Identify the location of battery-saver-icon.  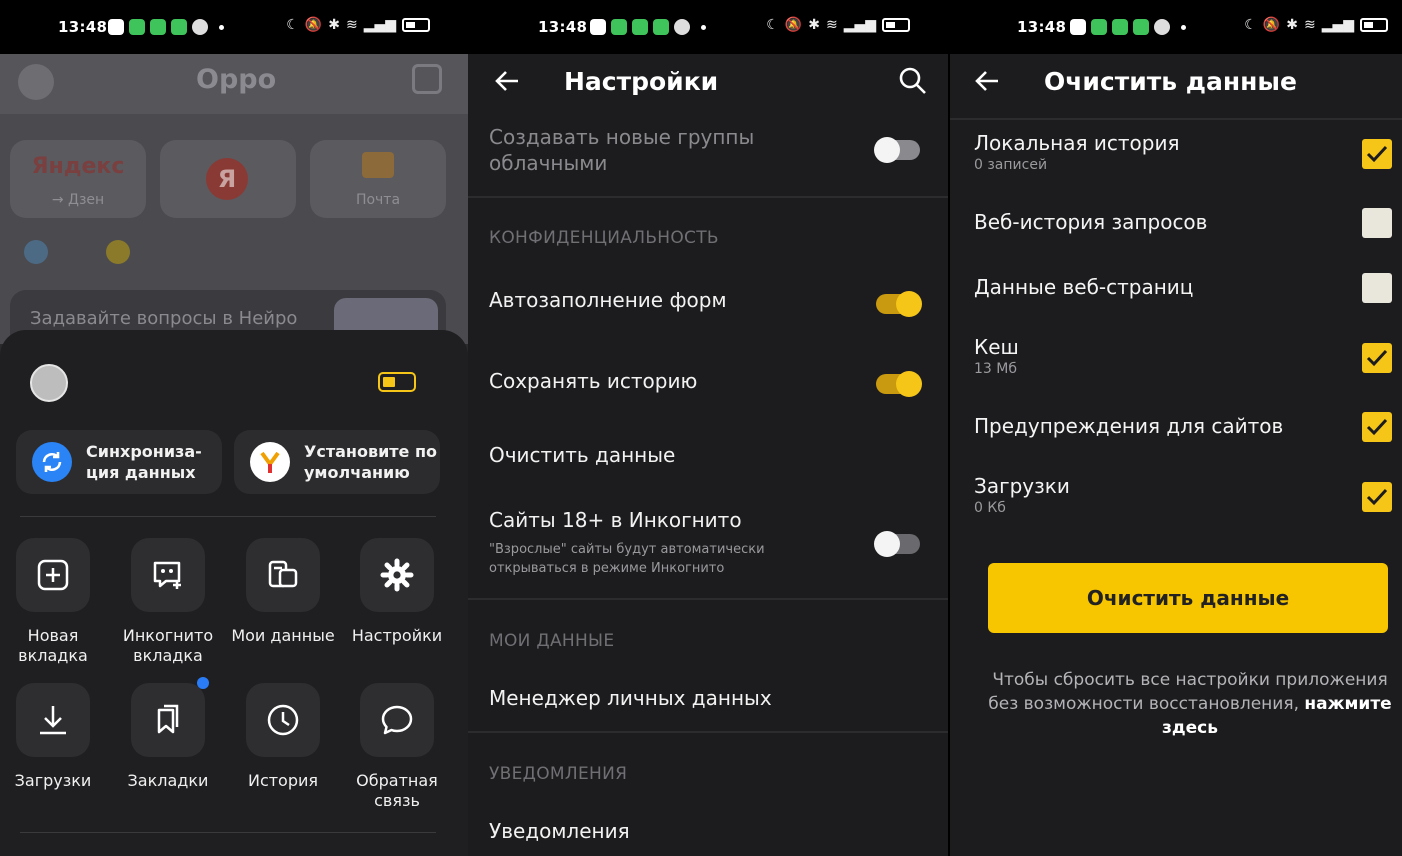
(397, 382).